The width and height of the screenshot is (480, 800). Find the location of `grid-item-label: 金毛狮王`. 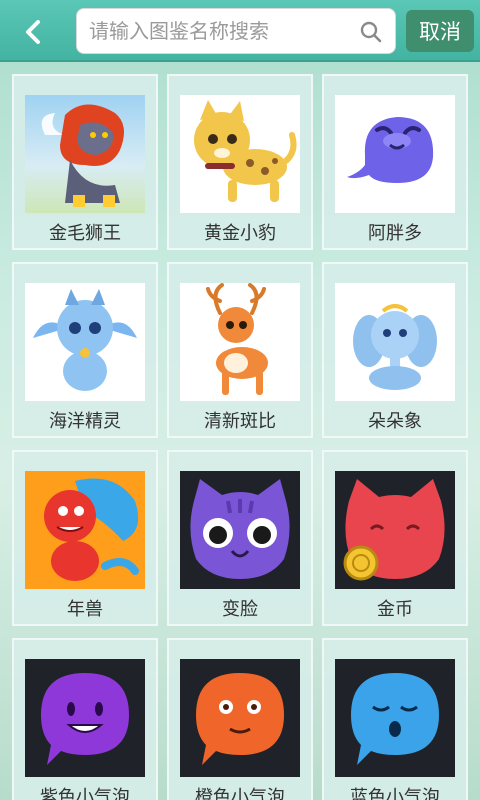

grid-item-label: 金毛狮王 is located at coordinates (85, 233).